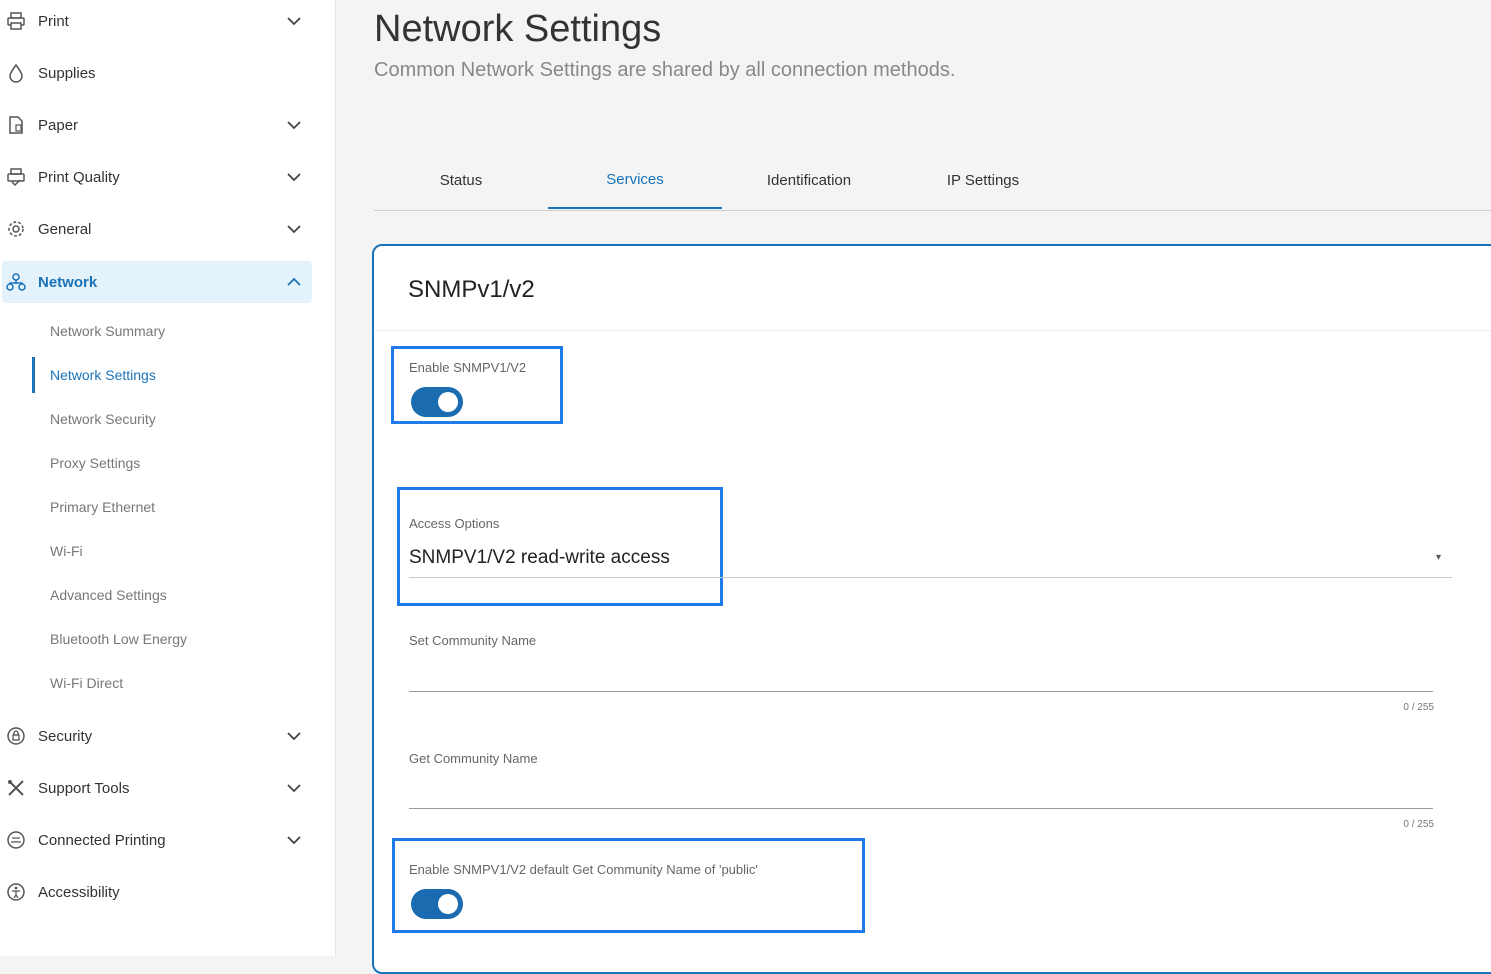 Image resolution: width=1491 pixels, height=974 pixels. Describe the element at coordinates (16, 892) in the screenshot. I see `accessibility-icon` at that location.